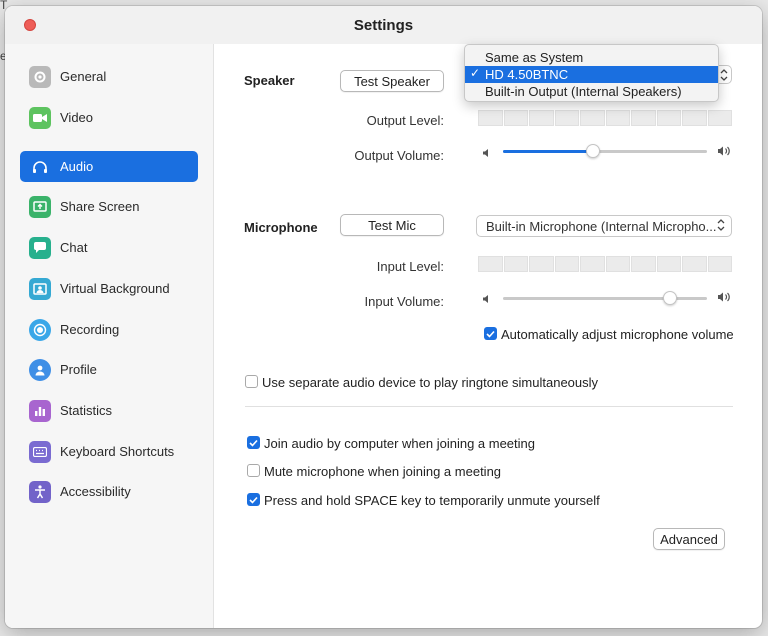 The image size is (768, 636). What do you see at coordinates (40, 410) in the screenshot?
I see `statistics-icon` at bounding box center [40, 410].